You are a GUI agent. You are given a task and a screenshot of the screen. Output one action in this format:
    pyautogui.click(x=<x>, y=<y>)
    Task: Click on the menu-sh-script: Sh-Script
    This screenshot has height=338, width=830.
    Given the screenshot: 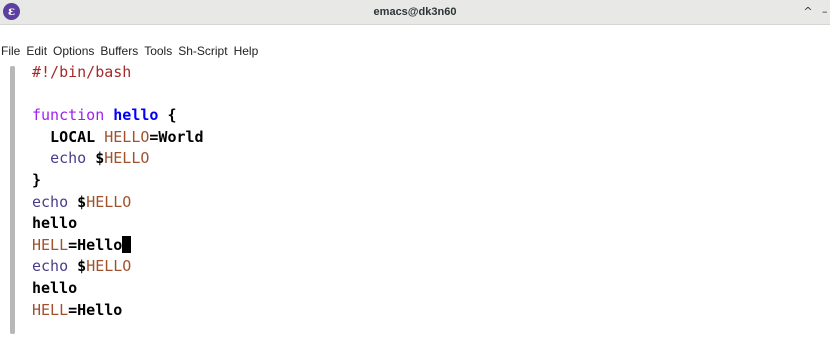 What is the action you would take?
    pyautogui.click(x=202, y=51)
    